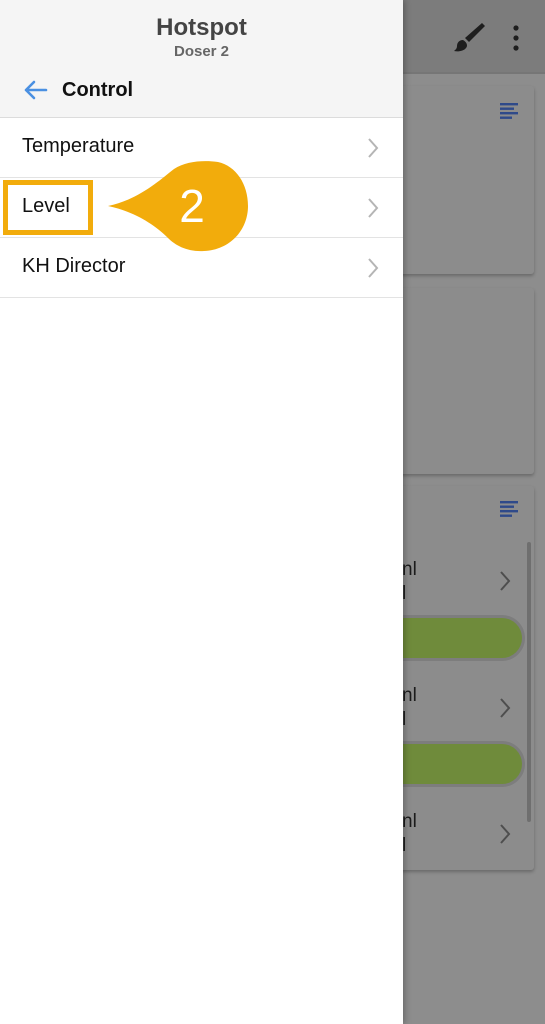  I want to click on arrow-left-icon, so click(36, 90).